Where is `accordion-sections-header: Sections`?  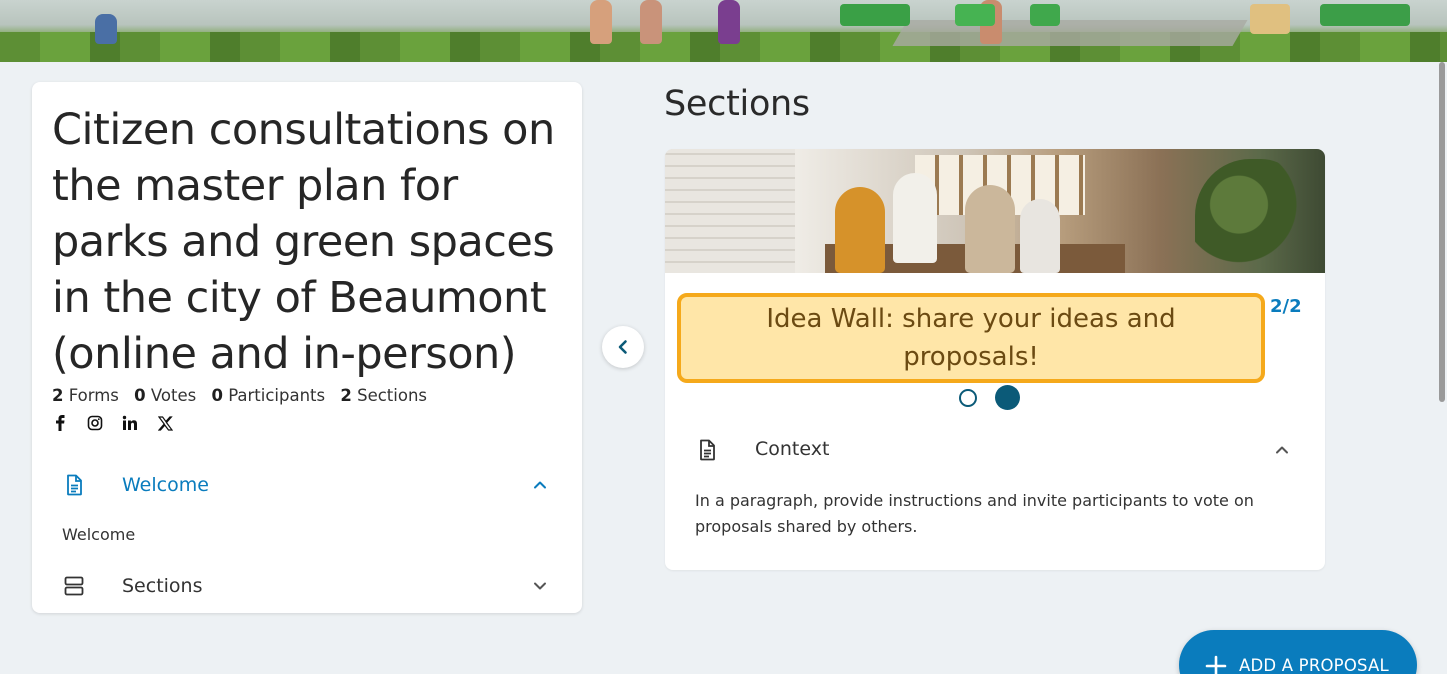
accordion-sections-header: Sections is located at coordinates (307, 586).